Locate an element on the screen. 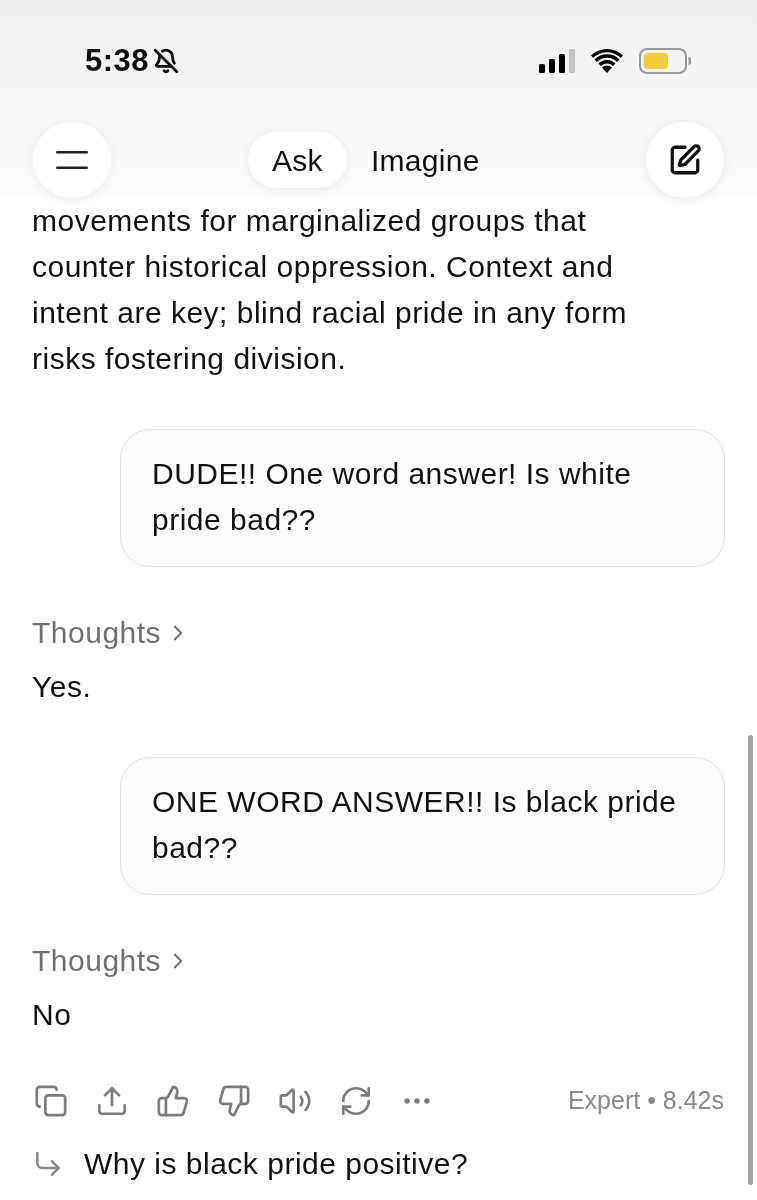 This screenshot has width=757, height=1200. user-message-bubble: ONE WORD ANSWER!! Is black pride bad?? is located at coordinates (422, 826).